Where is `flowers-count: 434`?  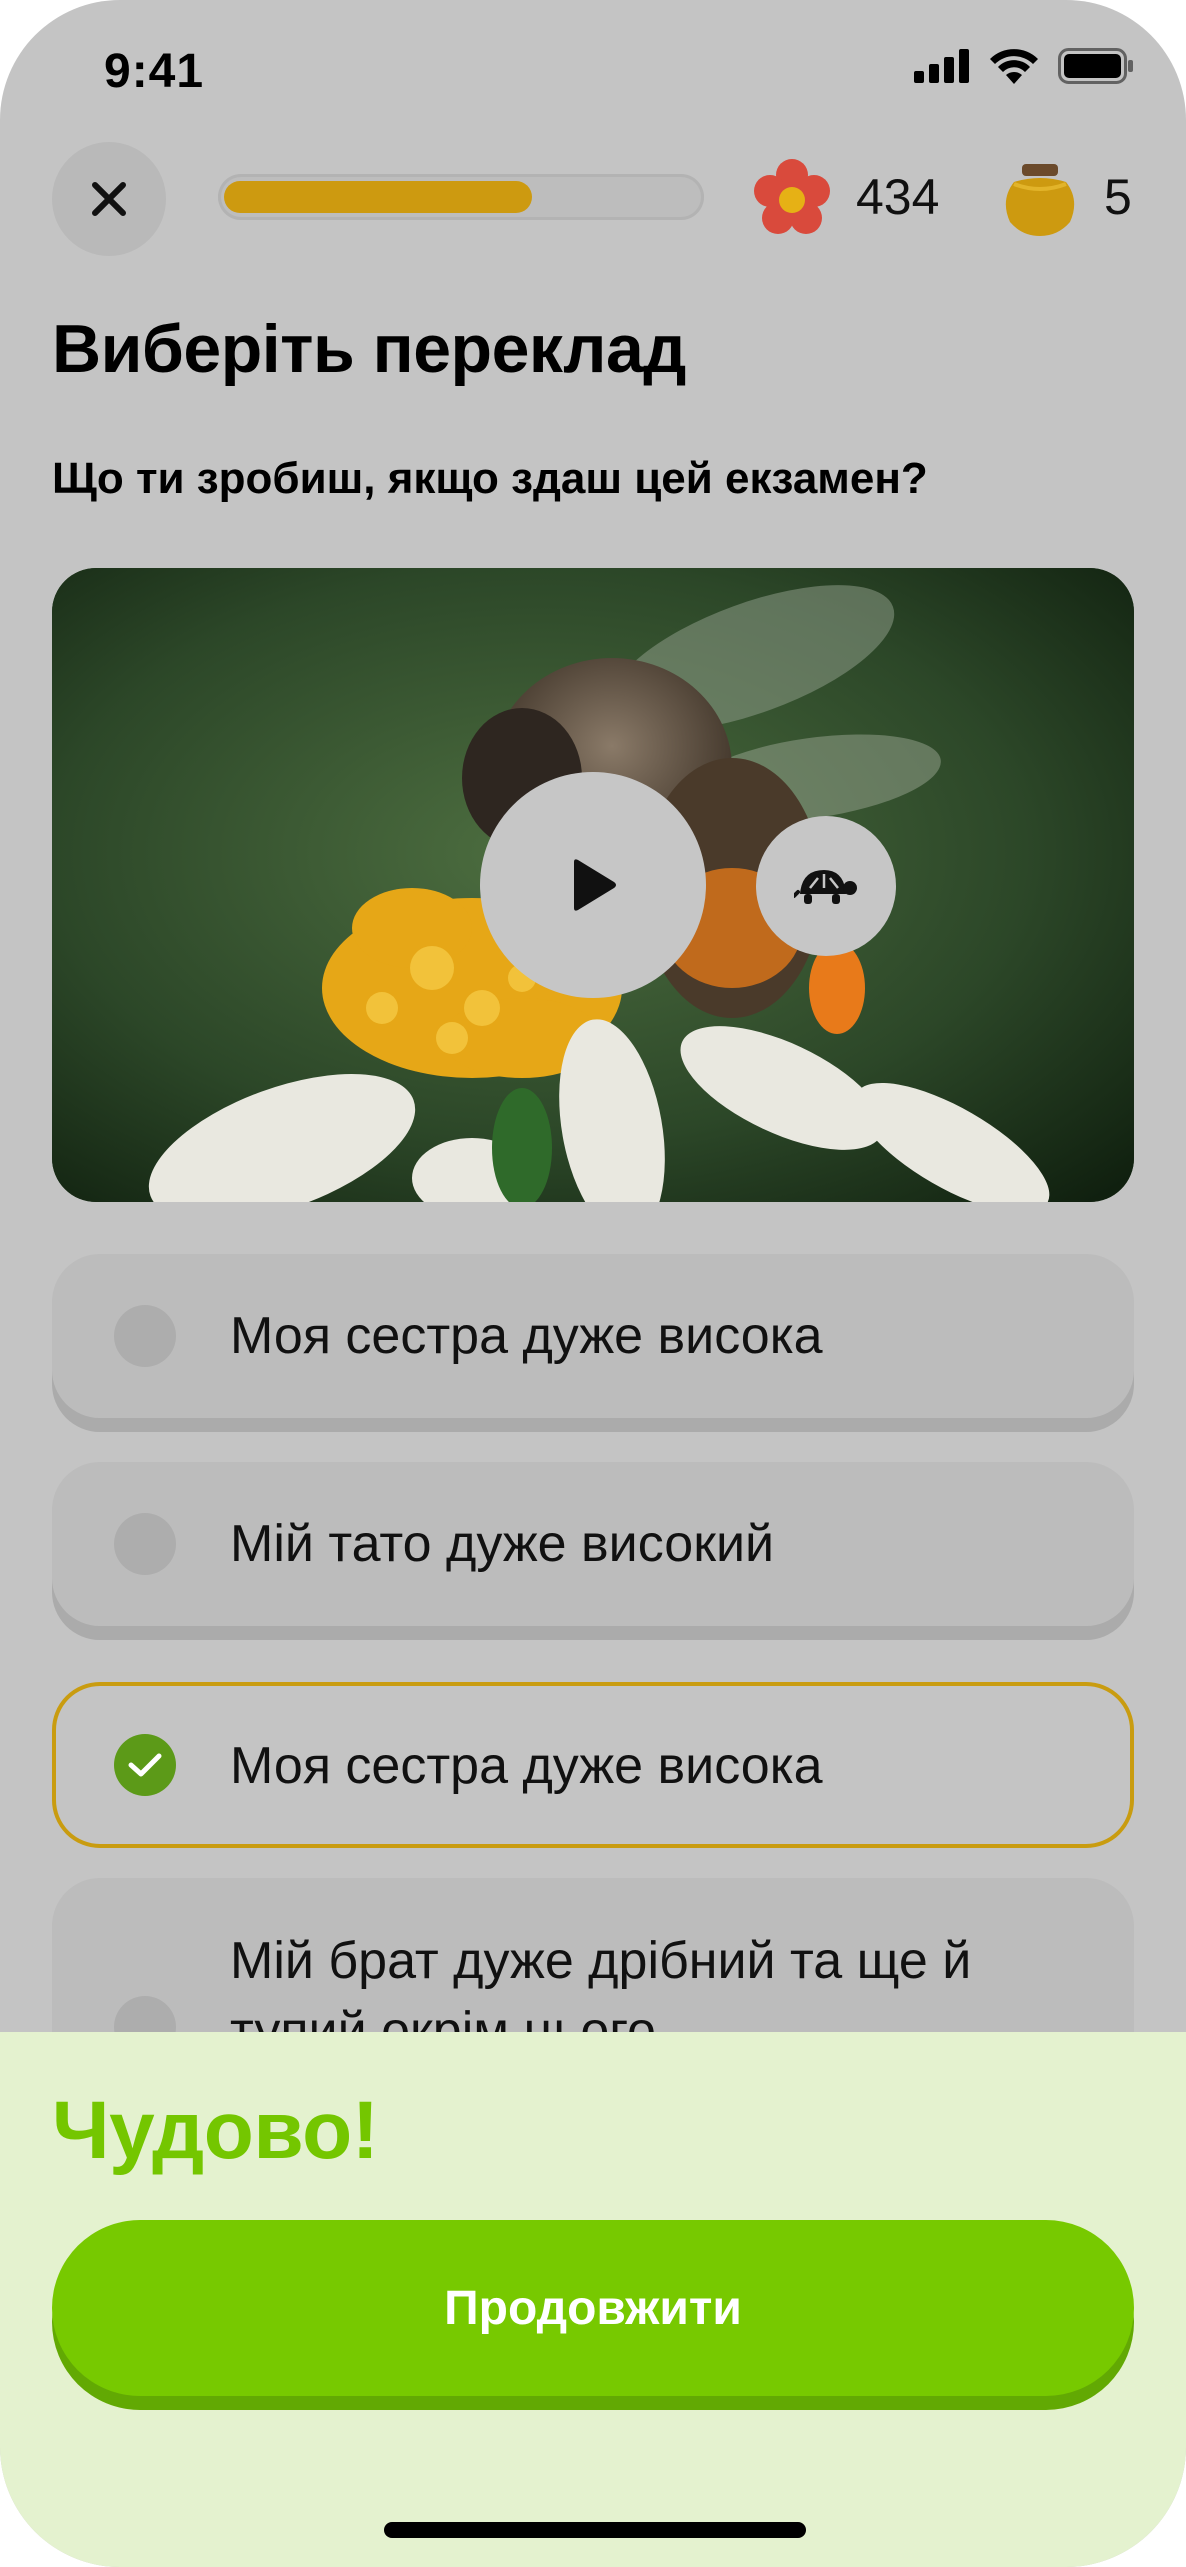
flowers-count: 434 is located at coordinates (898, 197).